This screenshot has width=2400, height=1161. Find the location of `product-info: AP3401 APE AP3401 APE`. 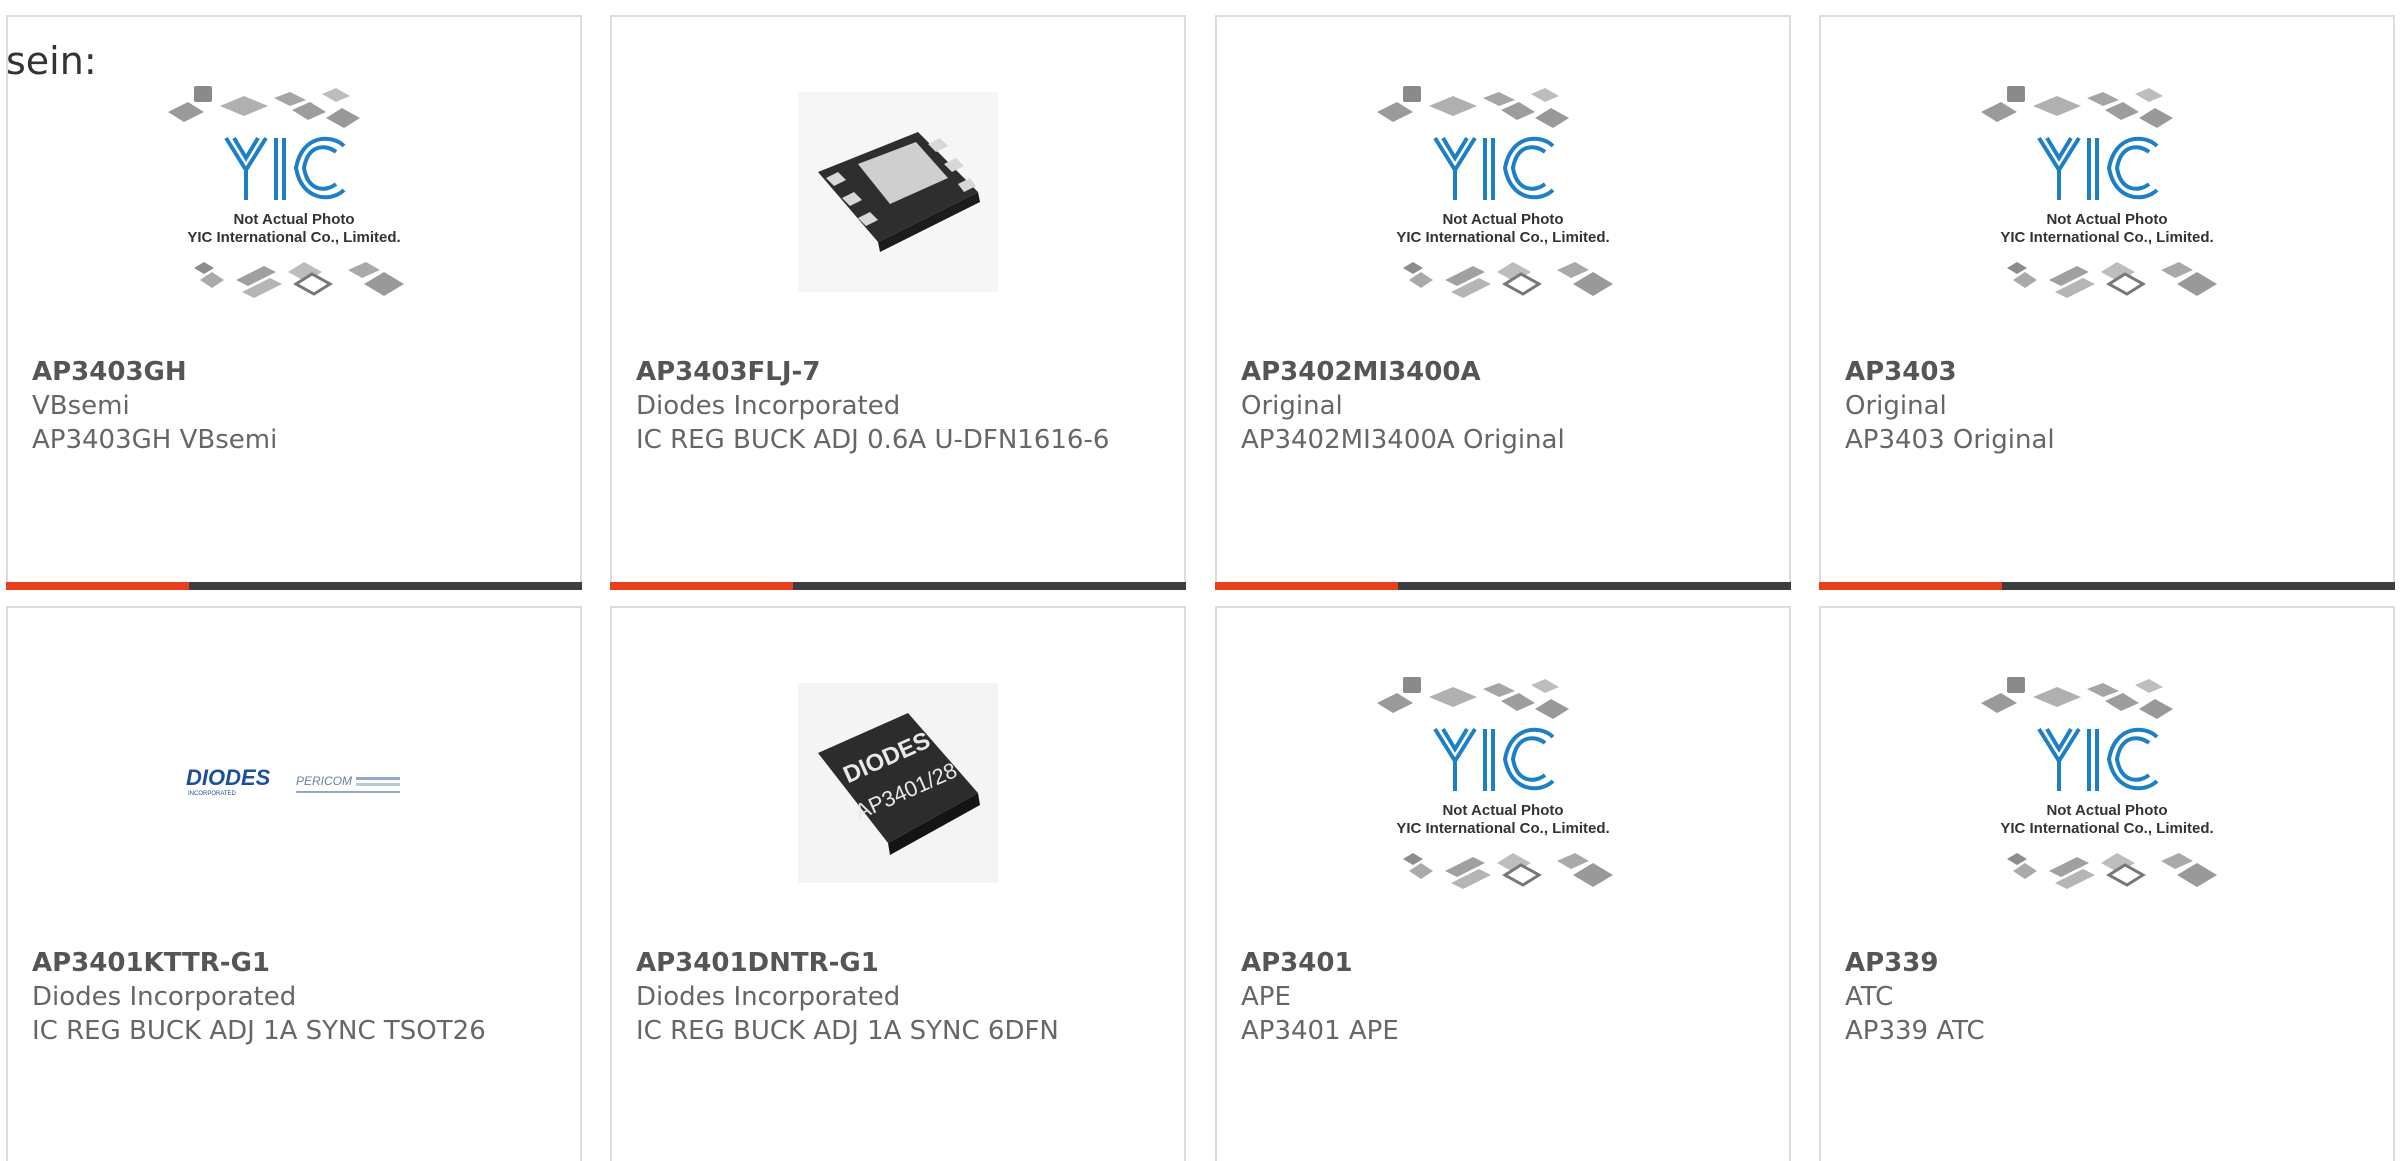

product-info: AP3401 APE AP3401 APE is located at coordinates (1503, 997).